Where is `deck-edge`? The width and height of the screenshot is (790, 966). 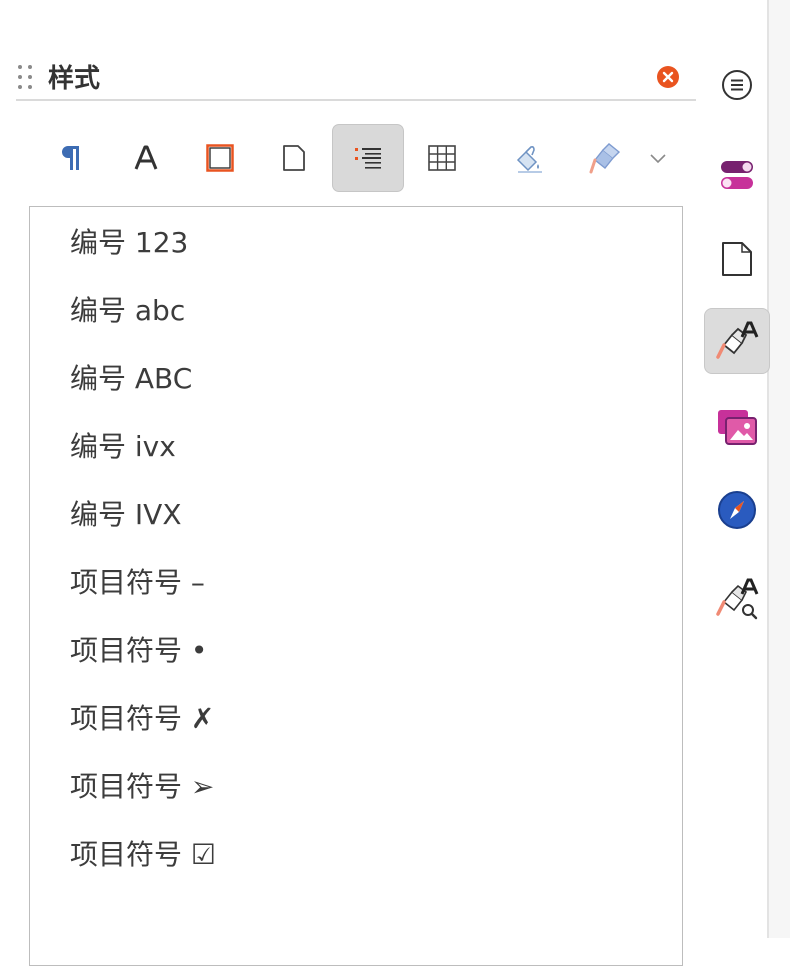
deck-edge is located at coordinates (779, 469).